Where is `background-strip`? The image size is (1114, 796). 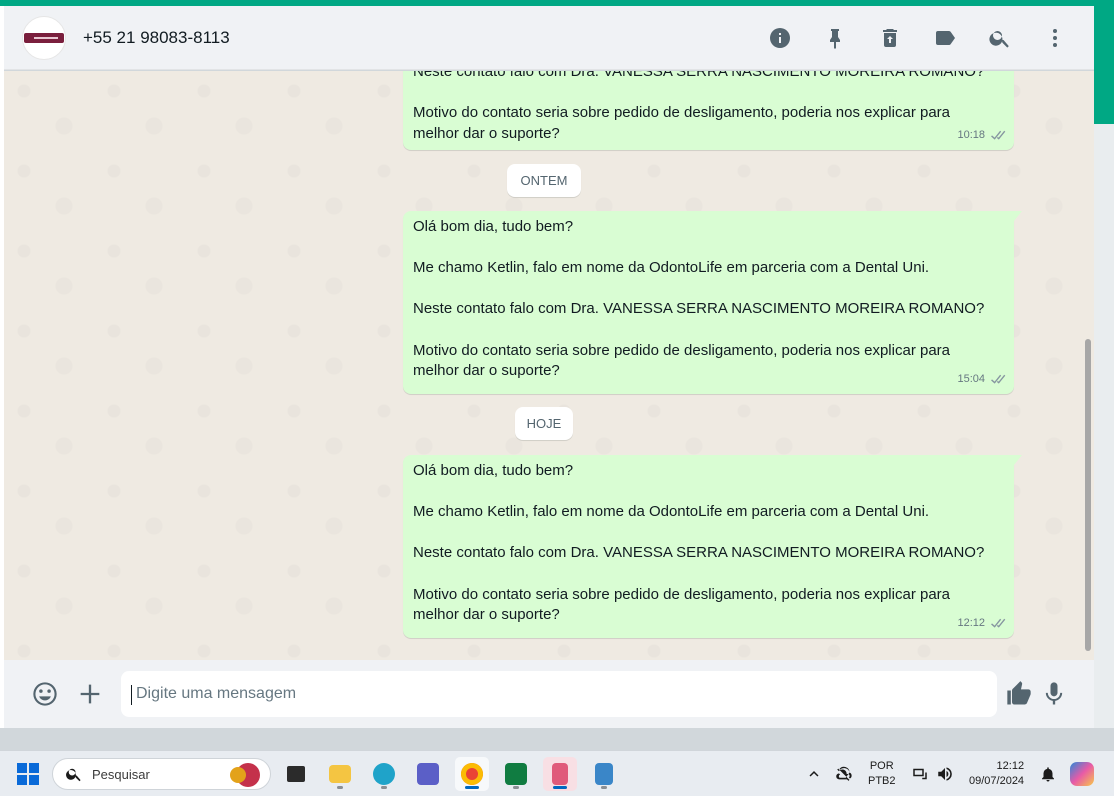
background-strip is located at coordinates (1104, 437).